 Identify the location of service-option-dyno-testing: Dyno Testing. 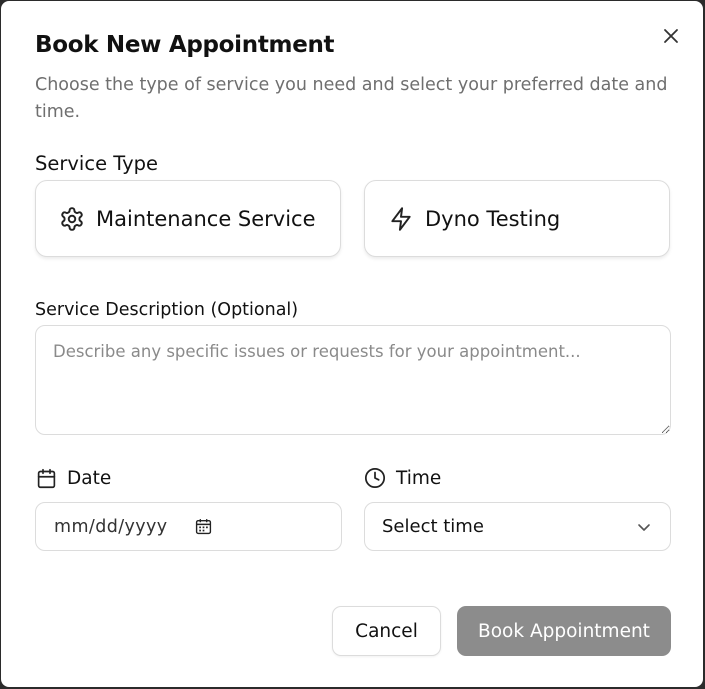
(517, 218).